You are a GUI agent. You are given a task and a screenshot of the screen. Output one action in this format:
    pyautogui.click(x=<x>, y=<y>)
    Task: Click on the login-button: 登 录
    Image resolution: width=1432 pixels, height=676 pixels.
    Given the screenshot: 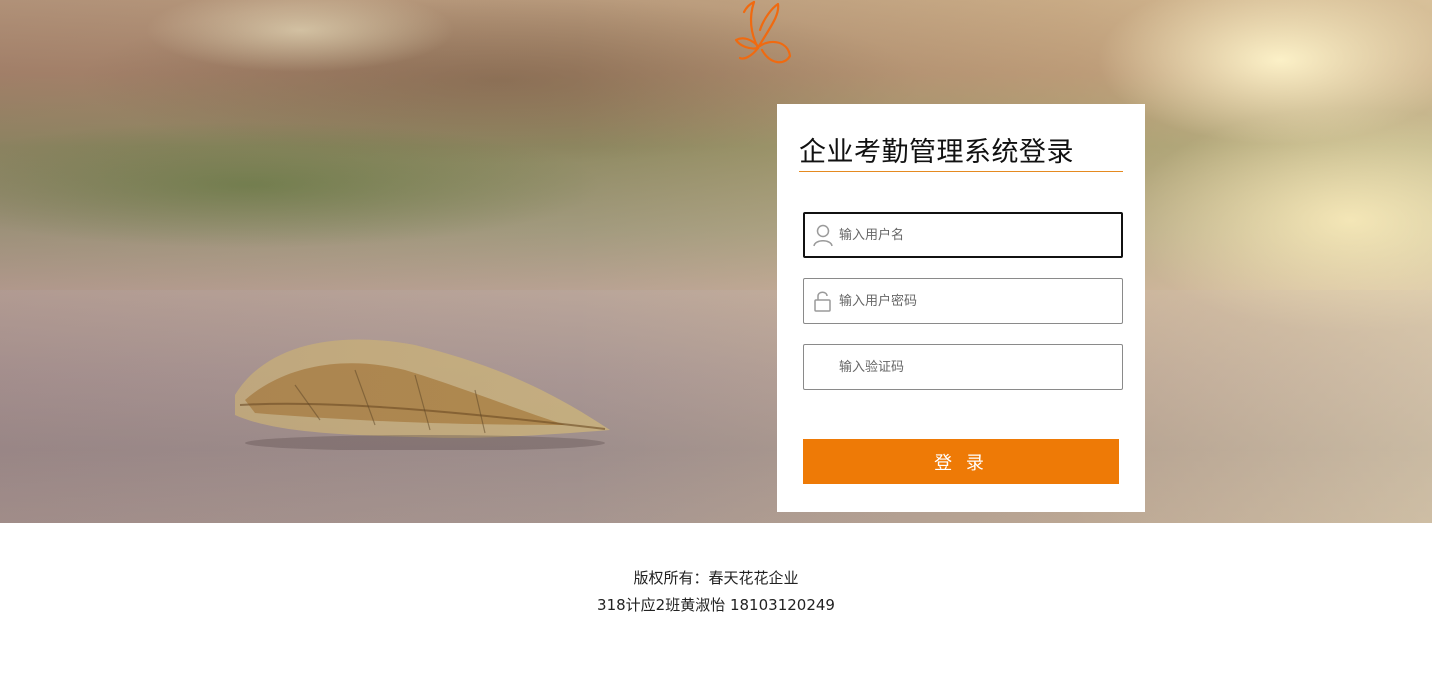 What is the action you would take?
    pyautogui.click(x=961, y=461)
    